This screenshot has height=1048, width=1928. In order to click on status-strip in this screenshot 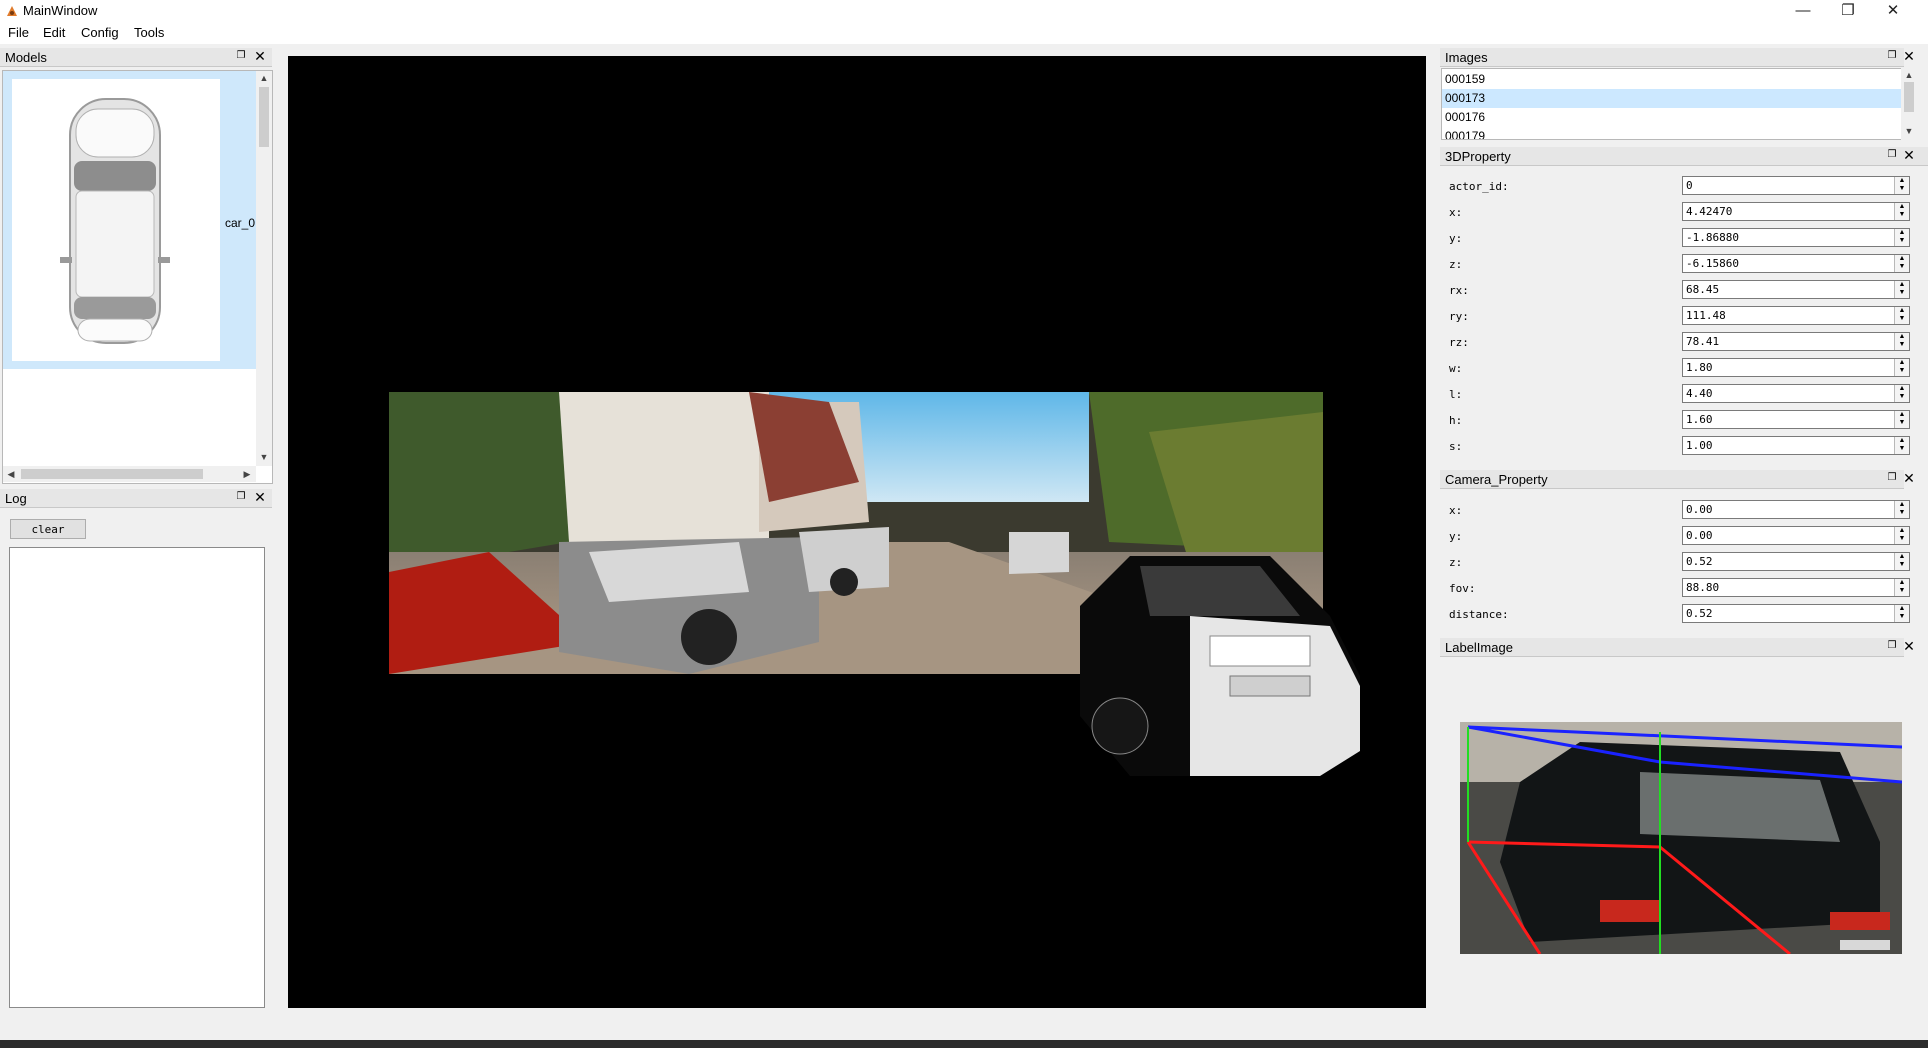, I will do `click(964, 1044)`.